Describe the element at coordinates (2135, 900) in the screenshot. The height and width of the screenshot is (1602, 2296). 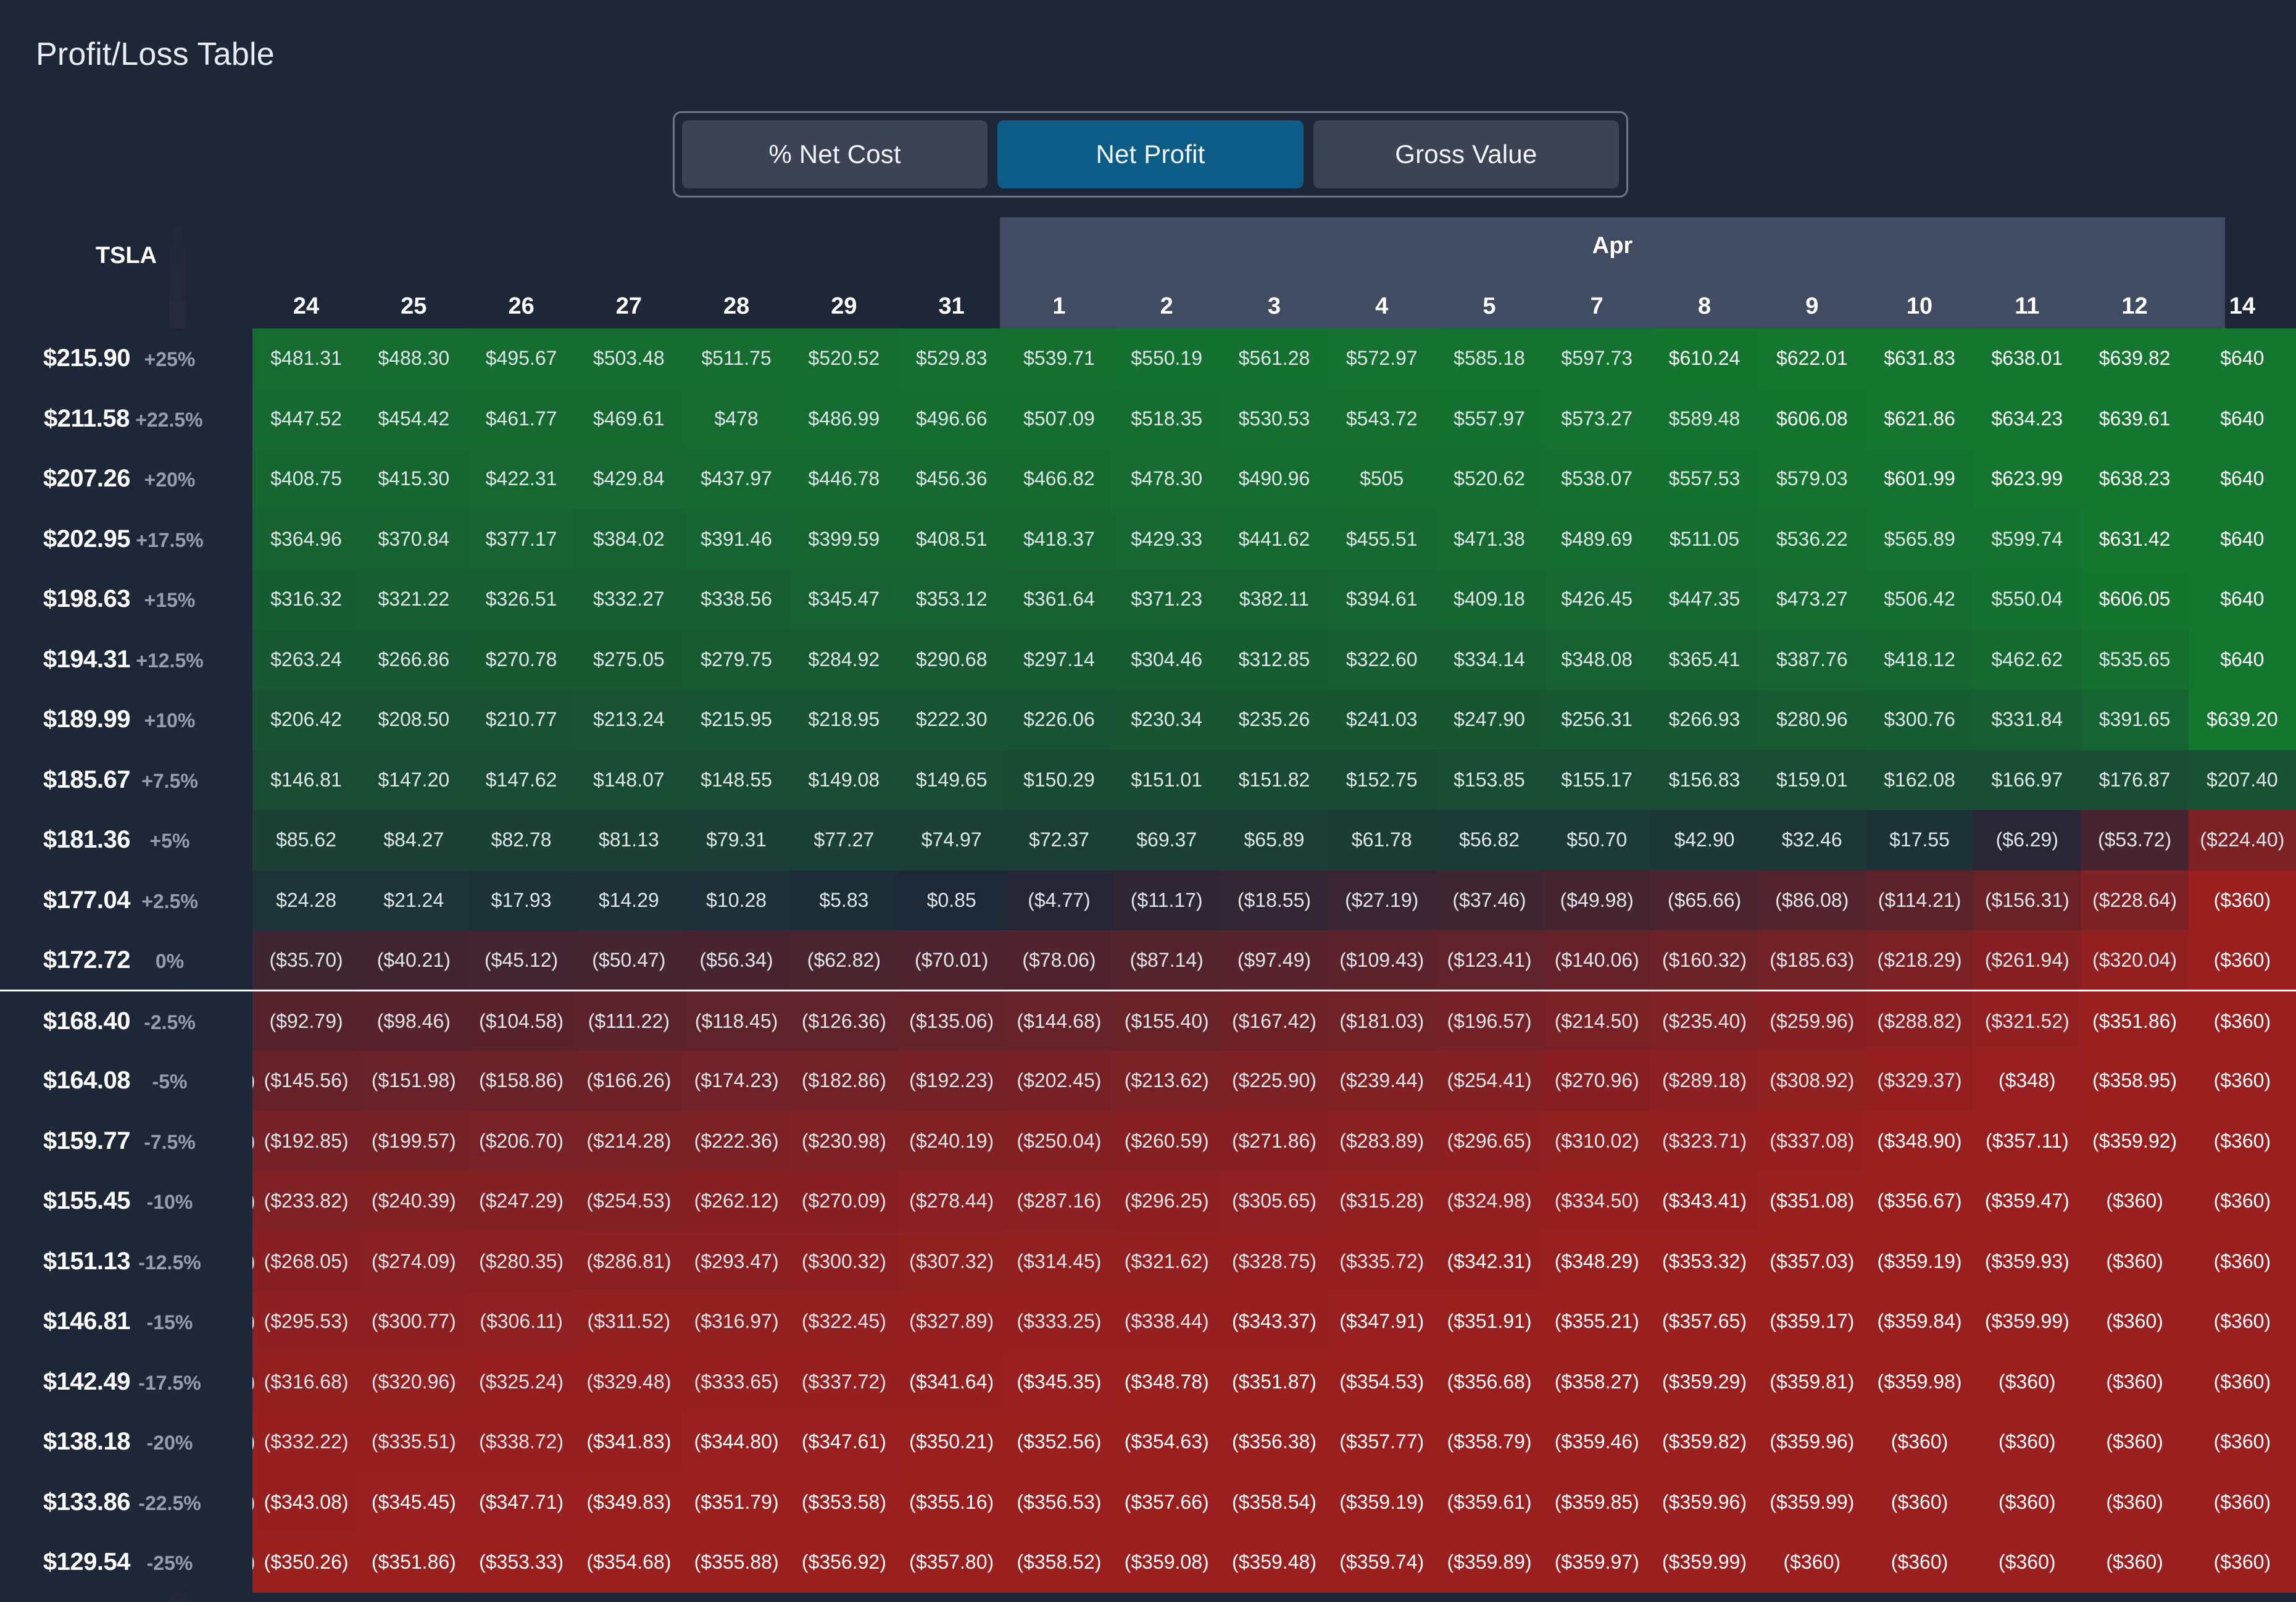
I see `table-cell: ($228.64)` at that location.